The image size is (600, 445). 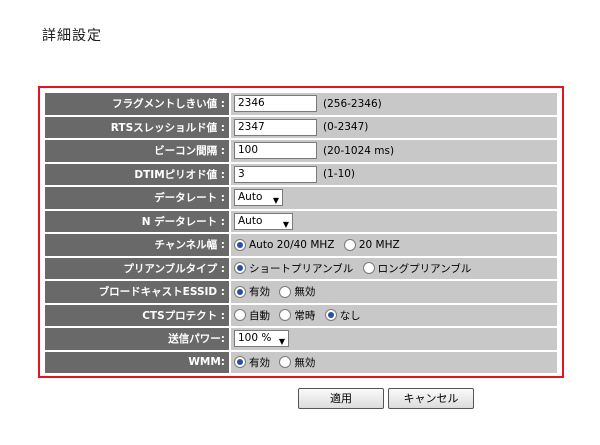 I want to click on row-beacon: ビーコン間隔 : 100 (20-1024 ms), so click(x=301, y=152).